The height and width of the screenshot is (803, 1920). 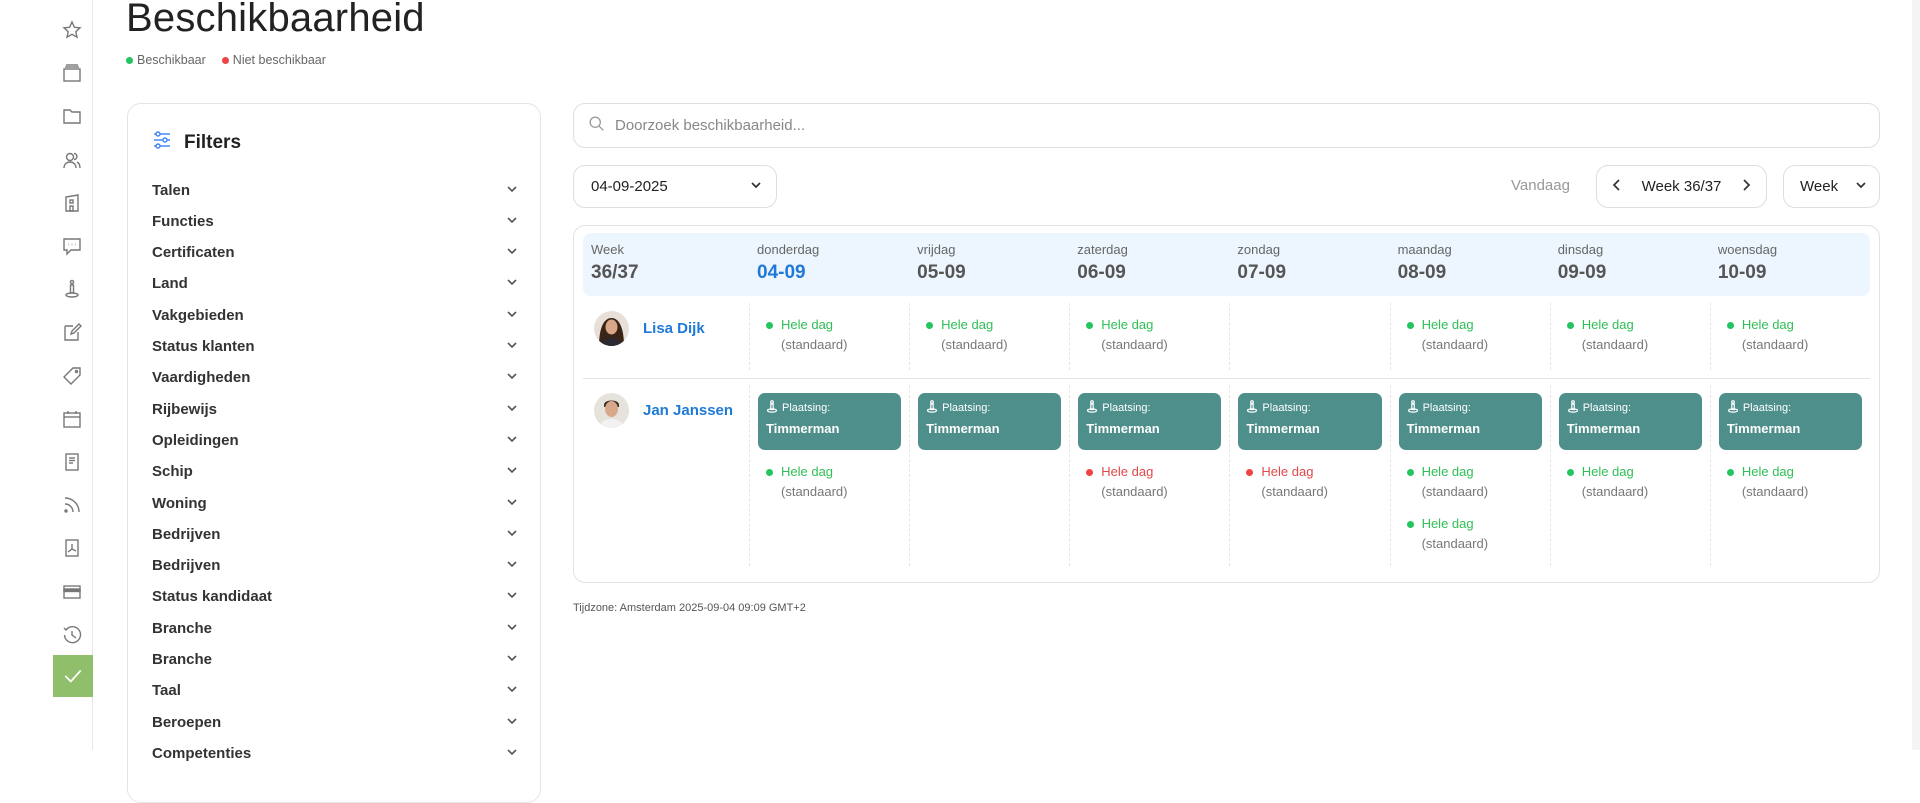 I want to click on users-icon, so click(x=72, y=160).